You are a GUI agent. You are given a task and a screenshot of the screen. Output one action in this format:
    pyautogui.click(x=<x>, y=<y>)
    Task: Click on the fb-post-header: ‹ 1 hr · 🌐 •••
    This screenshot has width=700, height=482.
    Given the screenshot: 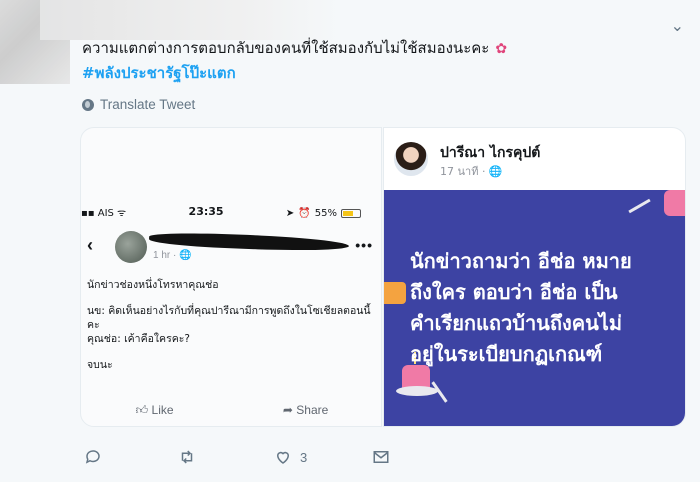 What is the action you would take?
    pyautogui.click(x=232, y=247)
    